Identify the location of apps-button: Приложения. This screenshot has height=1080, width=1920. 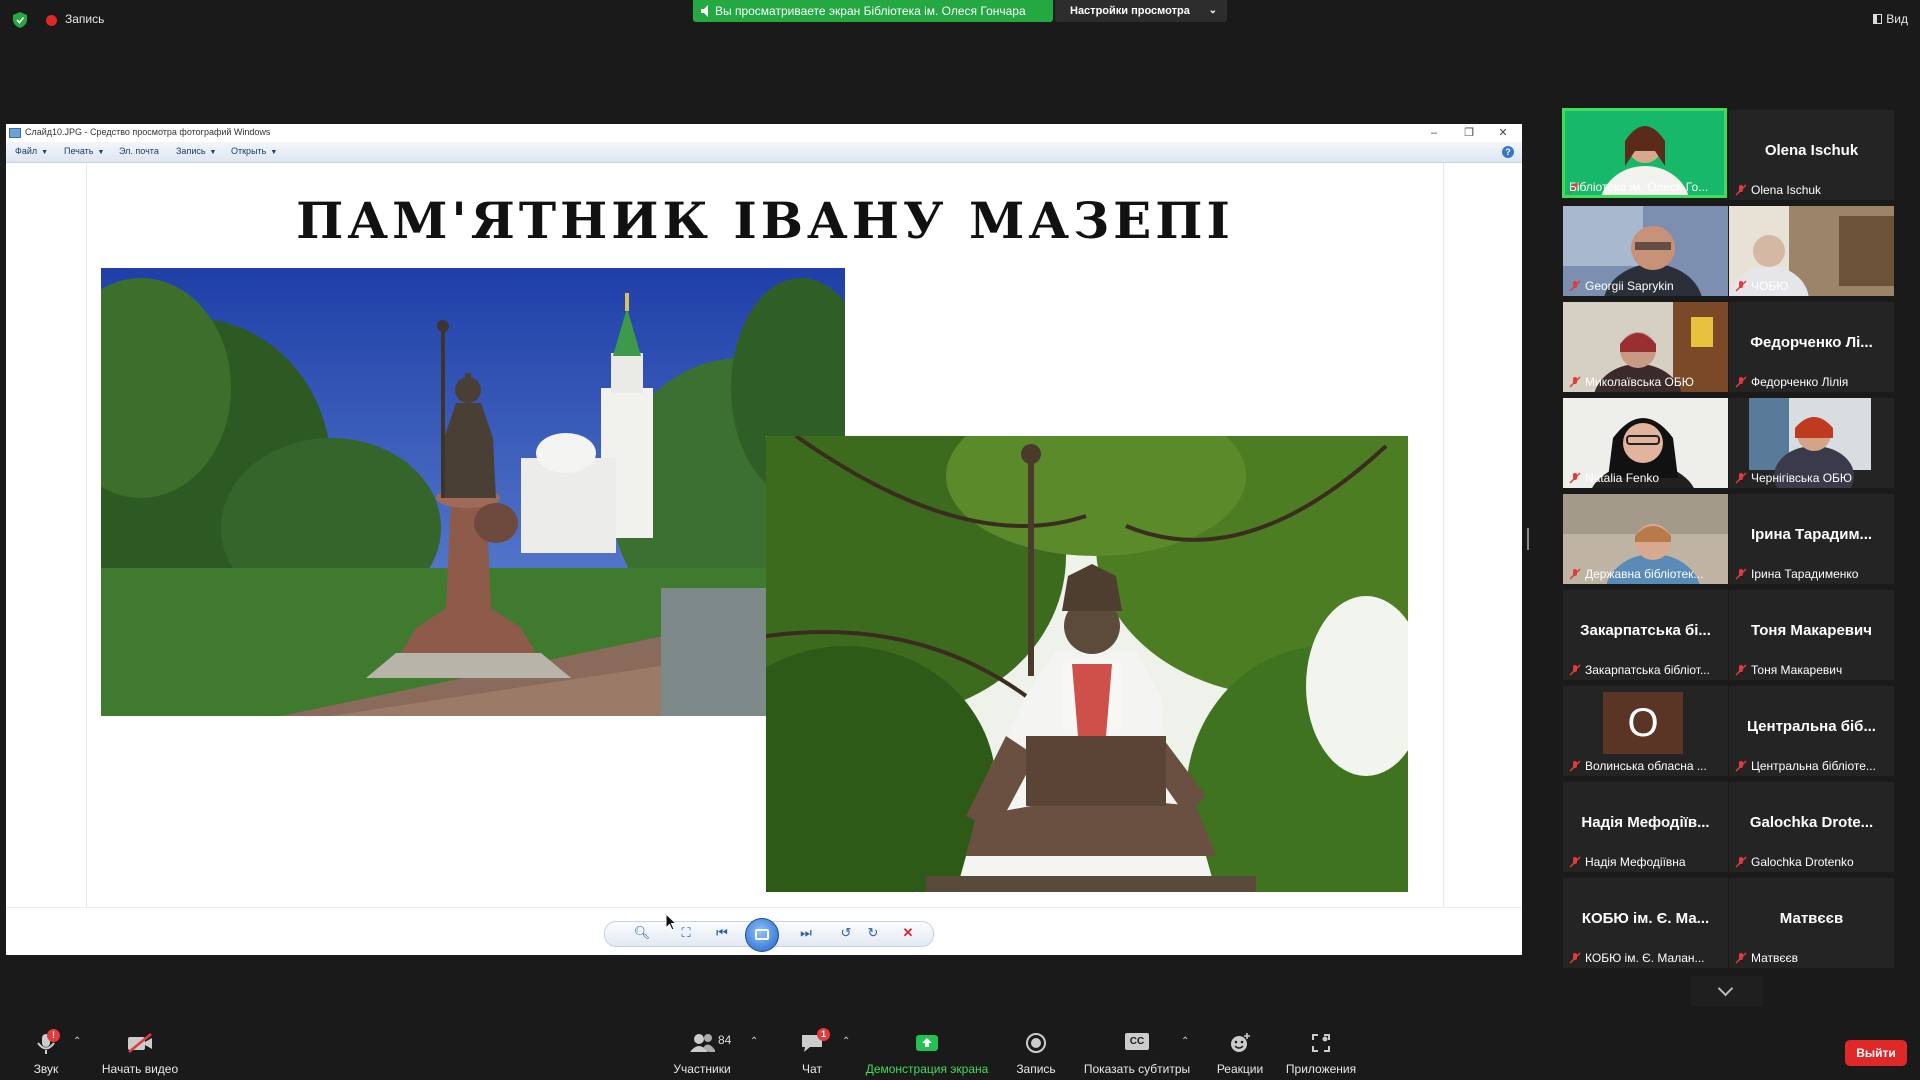
(1321, 1051).